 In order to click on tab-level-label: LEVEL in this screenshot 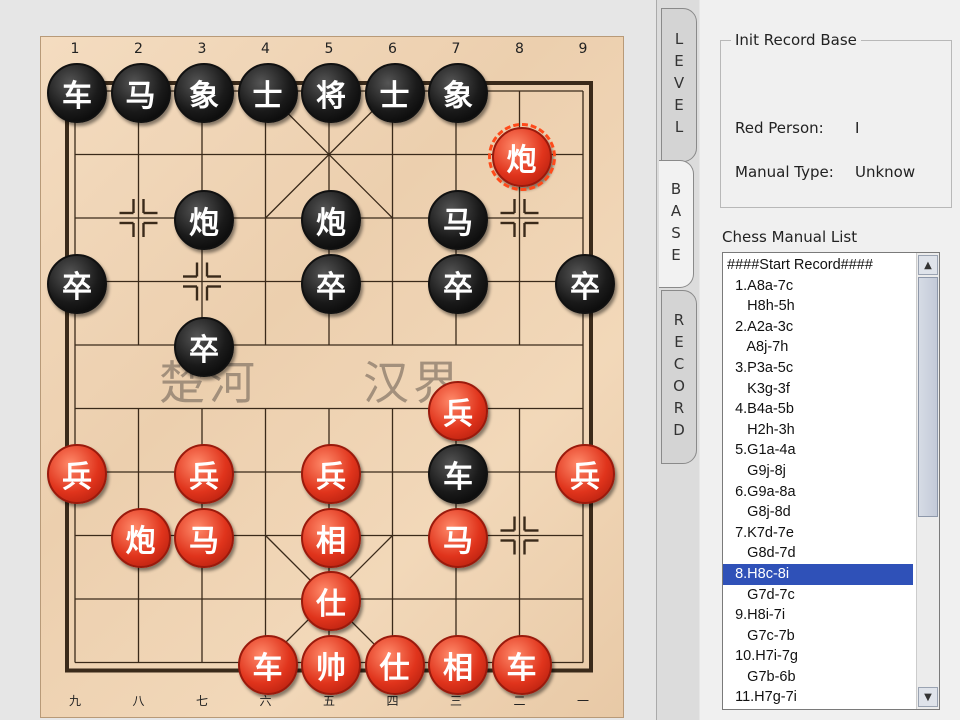, I will do `click(679, 85)`.